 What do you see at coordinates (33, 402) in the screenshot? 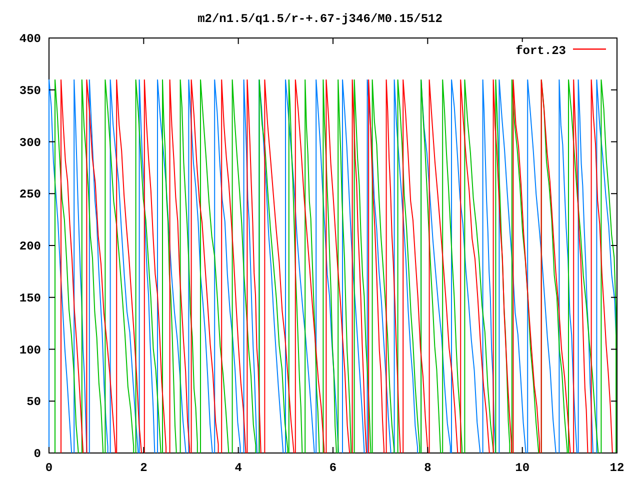
I see `y-tick-label: 50` at bounding box center [33, 402].